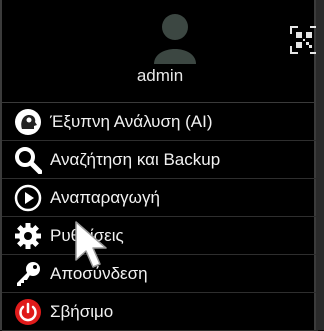 The image size is (324, 331). I want to click on qr-code-icon, so click(304, 40).